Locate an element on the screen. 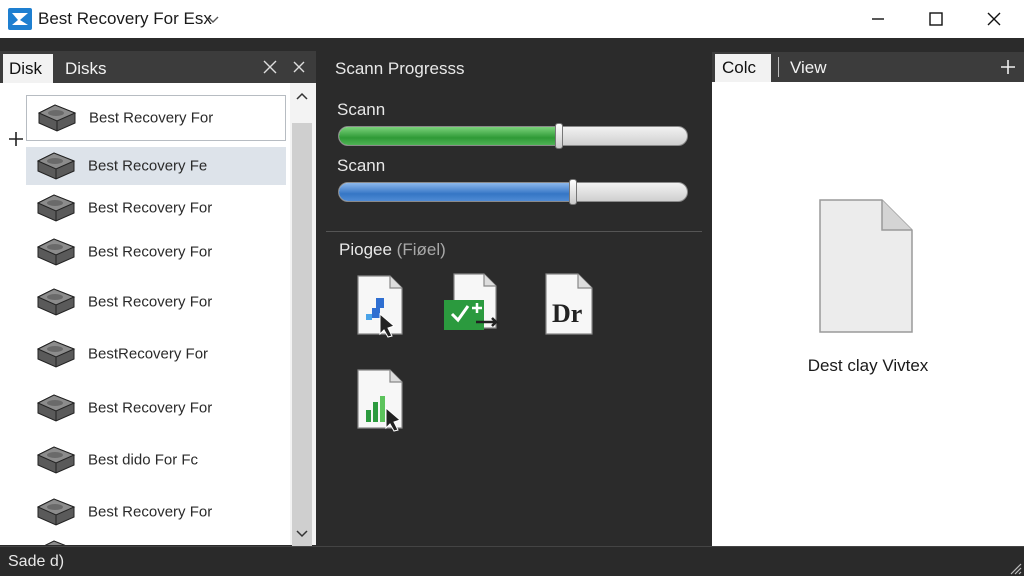 The height and width of the screenshot is (576, 1024). chevron-down-icon is located at coordinates (213, 19).